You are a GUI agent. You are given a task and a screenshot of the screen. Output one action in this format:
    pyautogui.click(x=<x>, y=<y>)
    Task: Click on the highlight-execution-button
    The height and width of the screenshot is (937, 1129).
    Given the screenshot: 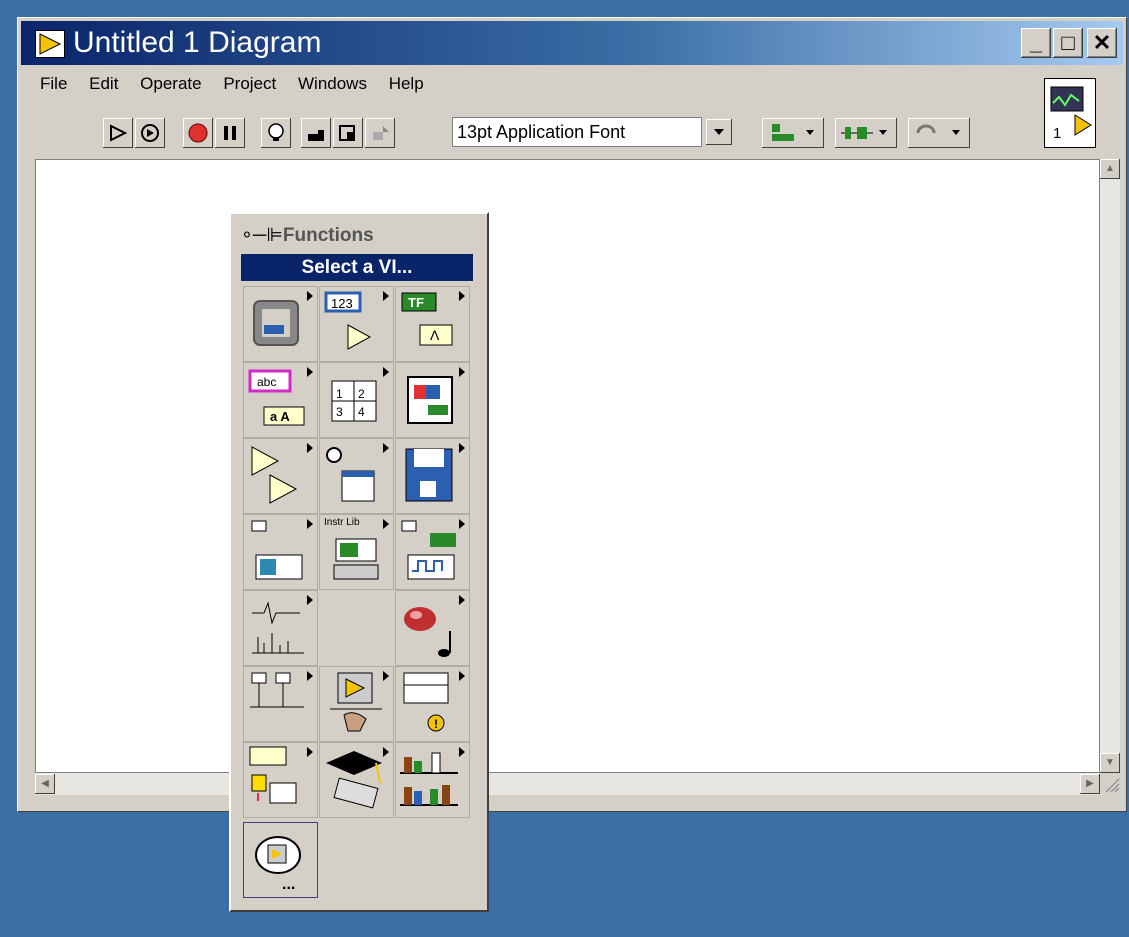 What is the action you would take?
    pyautogui.click(x=276, y=133)
    